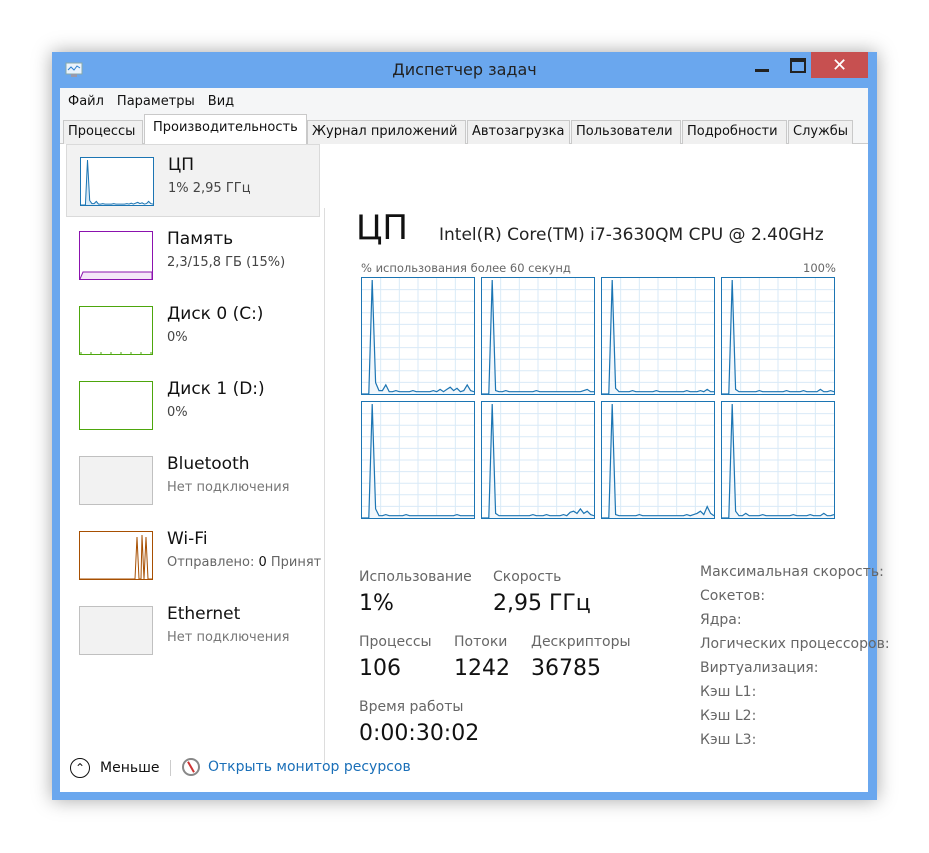  I want to click on sidebar-item: Bluetooth Нет подключения, so click(193, 480).